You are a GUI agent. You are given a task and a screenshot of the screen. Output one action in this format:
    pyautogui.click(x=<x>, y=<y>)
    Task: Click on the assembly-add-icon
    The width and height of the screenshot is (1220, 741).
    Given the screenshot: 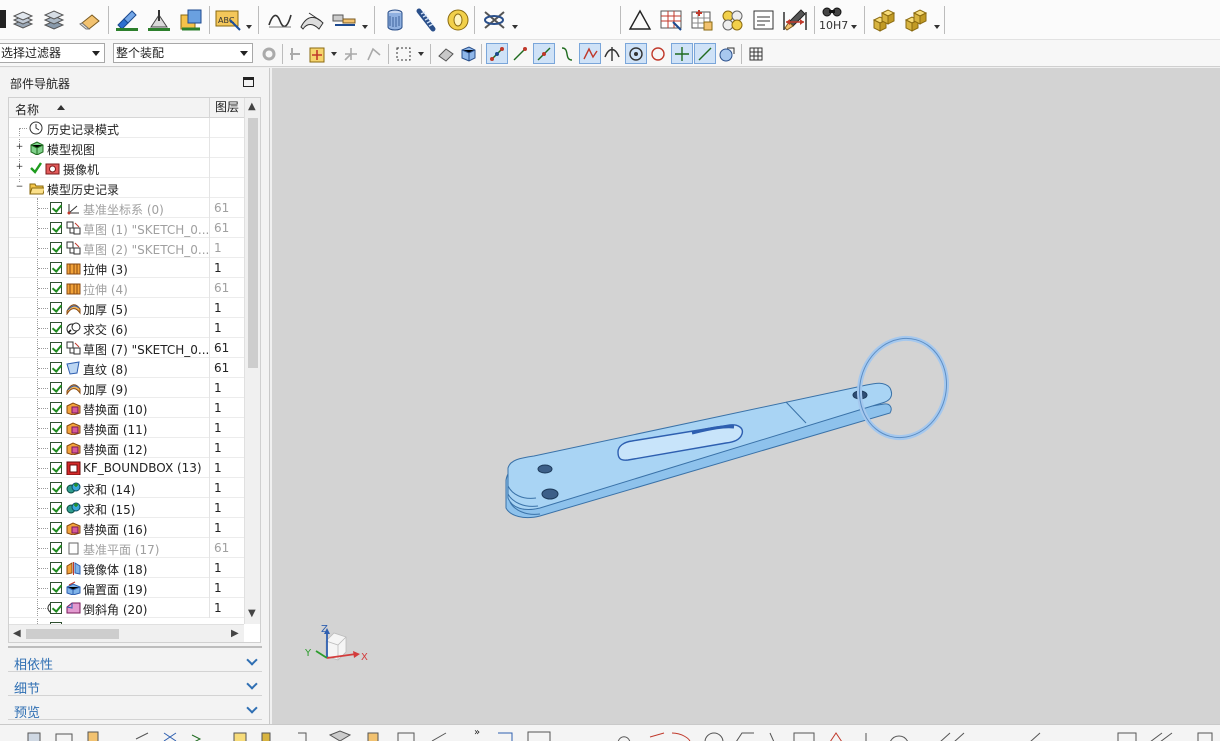 What is the action you would take?
    pyautogui.click(x=917, y=20)
    